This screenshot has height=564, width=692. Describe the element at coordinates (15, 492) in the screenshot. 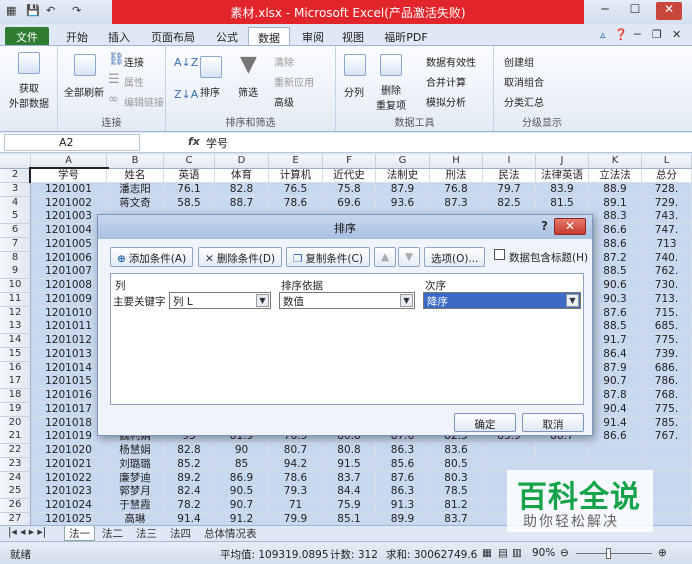

I see `row-header: 25` at that location.